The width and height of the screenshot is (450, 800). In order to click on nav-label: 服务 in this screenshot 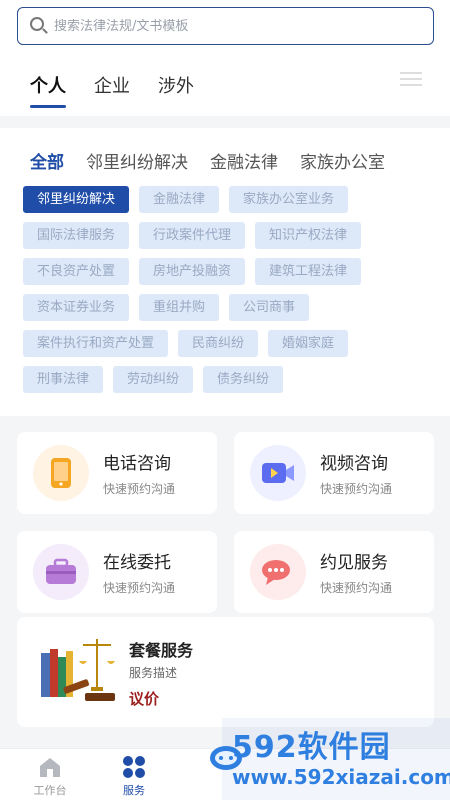, I will do `click(134, 790)`.